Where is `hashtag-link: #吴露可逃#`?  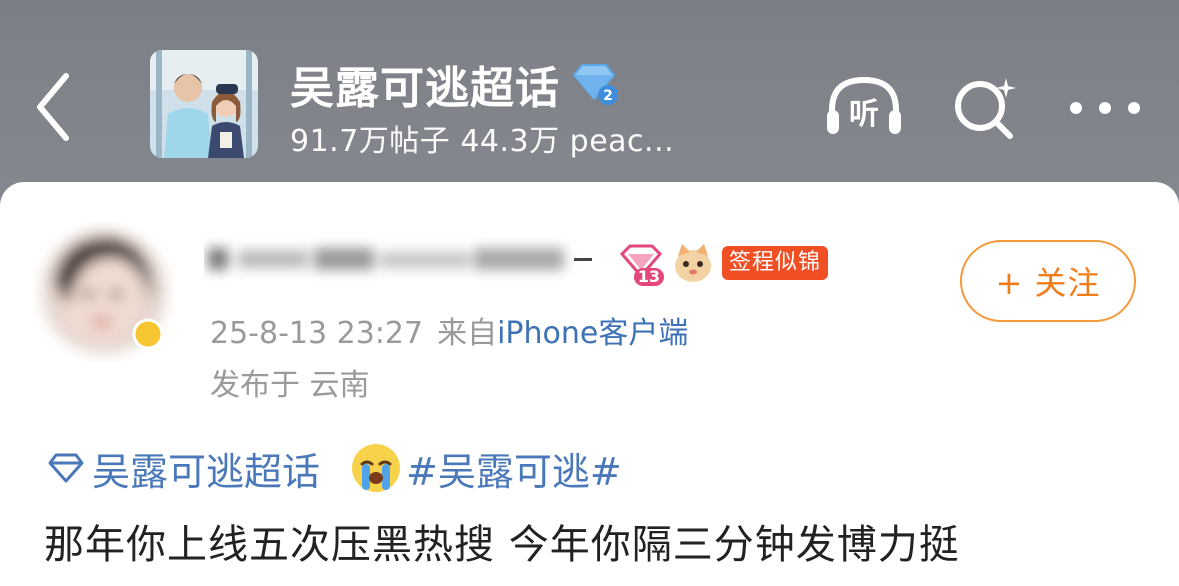 hashtag-link: #吴露可逃# is located at coordinates (514, 468).